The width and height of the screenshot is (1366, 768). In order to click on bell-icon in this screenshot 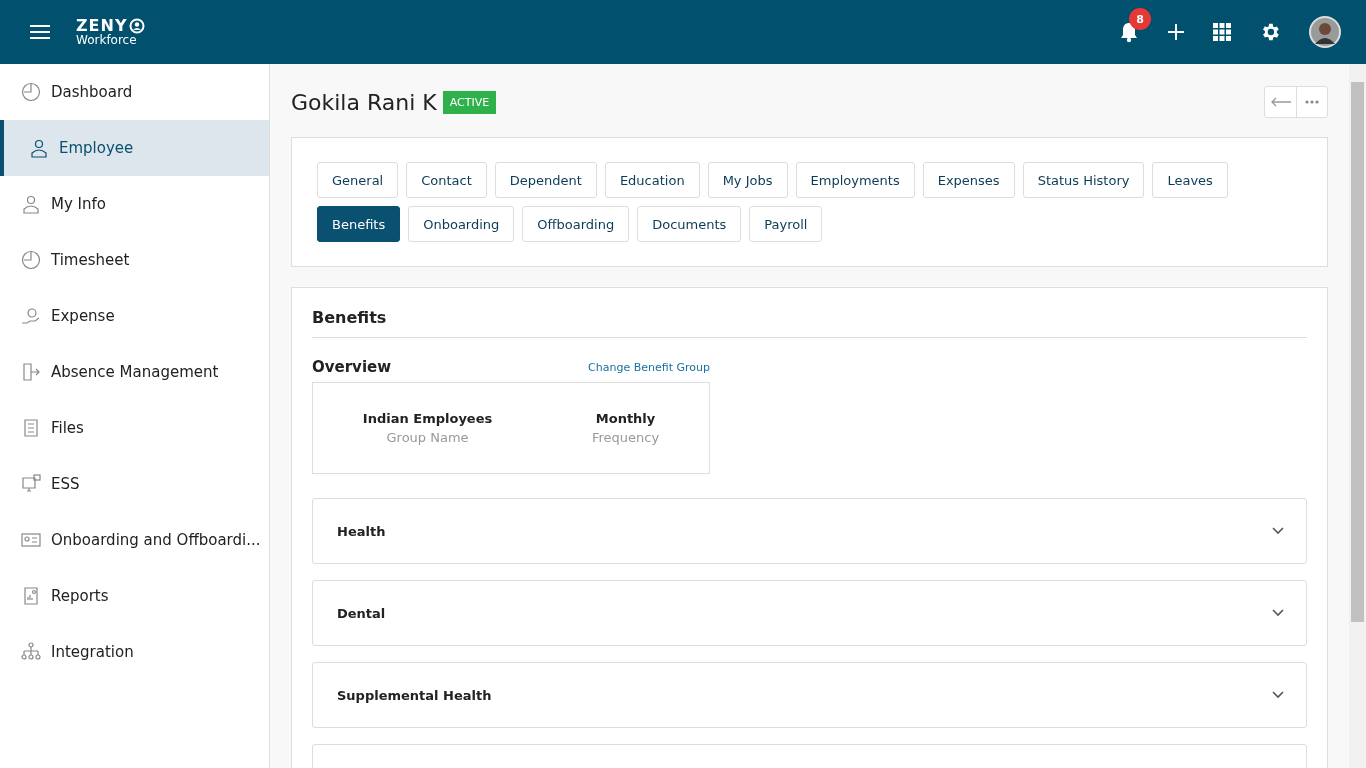, I will do `click(1129, 32)`.